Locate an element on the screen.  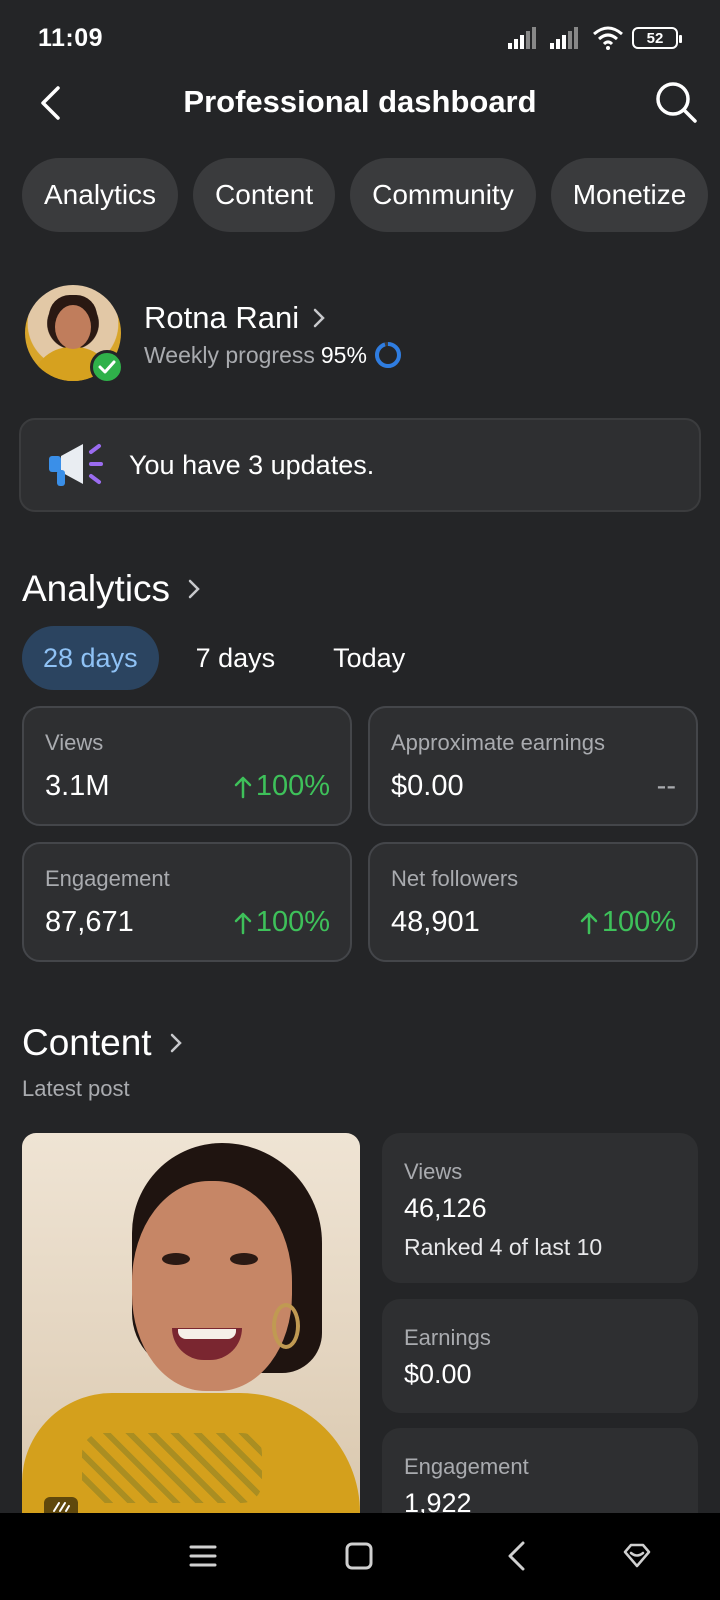
system-navbar is located at coordinates (360, 1556).